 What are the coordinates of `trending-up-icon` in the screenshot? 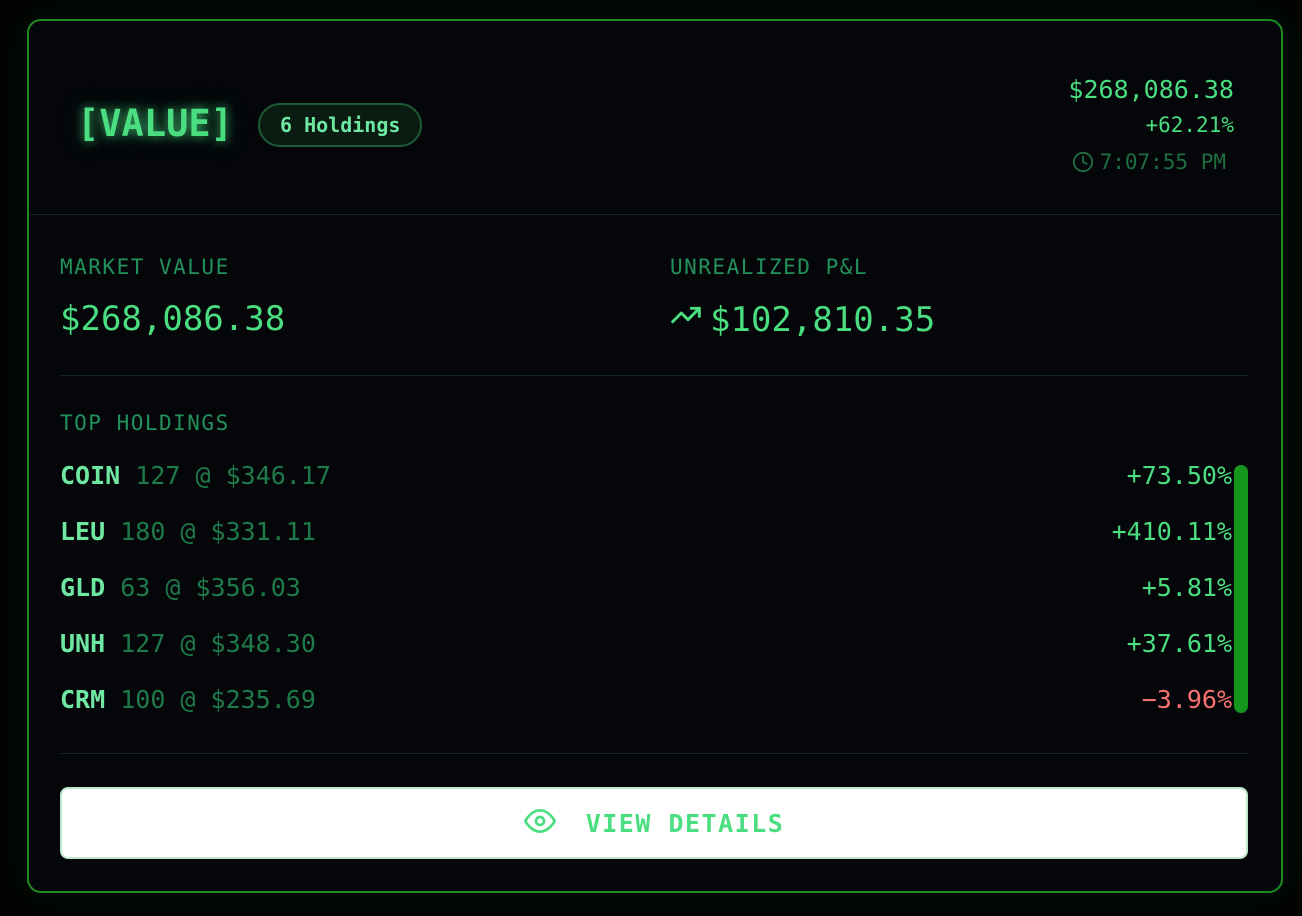 It's located at (686, 319).